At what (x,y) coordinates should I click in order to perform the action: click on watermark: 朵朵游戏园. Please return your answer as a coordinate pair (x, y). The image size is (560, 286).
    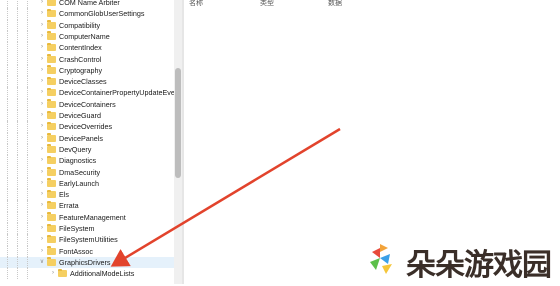
    Looking at the image, I should click on (461, 259).